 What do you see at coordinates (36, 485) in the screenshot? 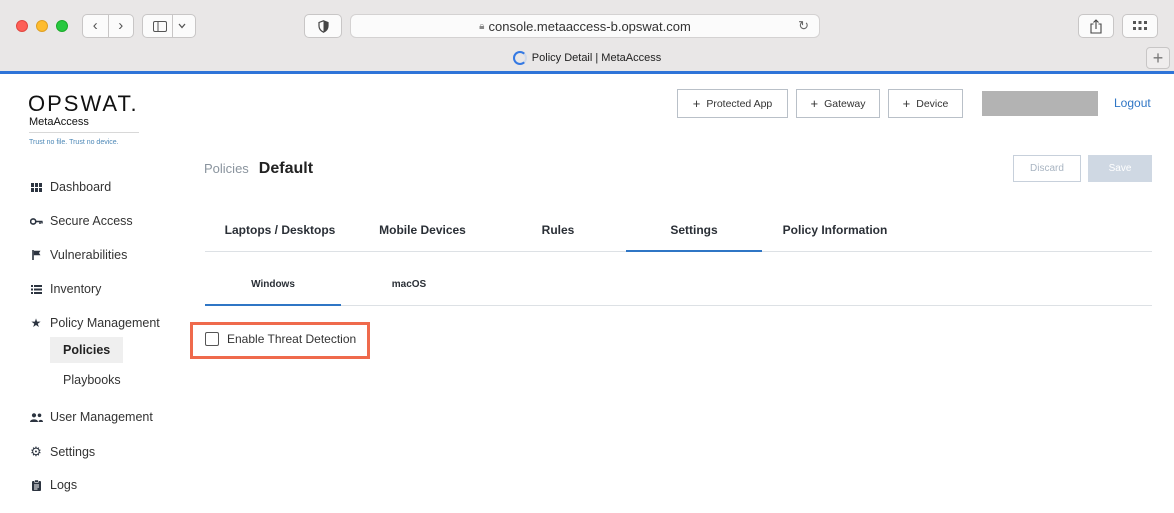
I see `clipboard-icon` at bounding box center [36, 485].